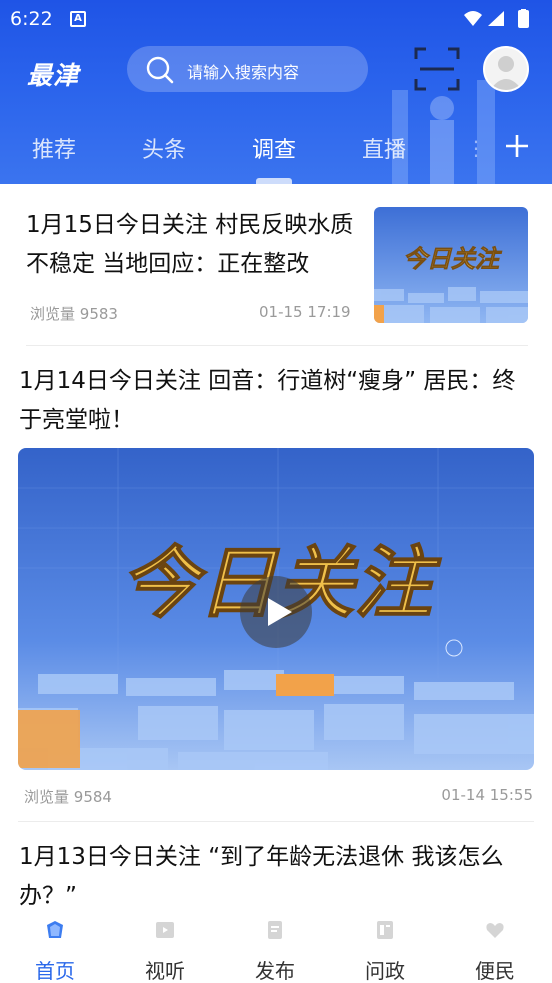  Describe the element at coordinates (164, 148) in the screenshot. I see `tab-headlines: 头条` at that location.